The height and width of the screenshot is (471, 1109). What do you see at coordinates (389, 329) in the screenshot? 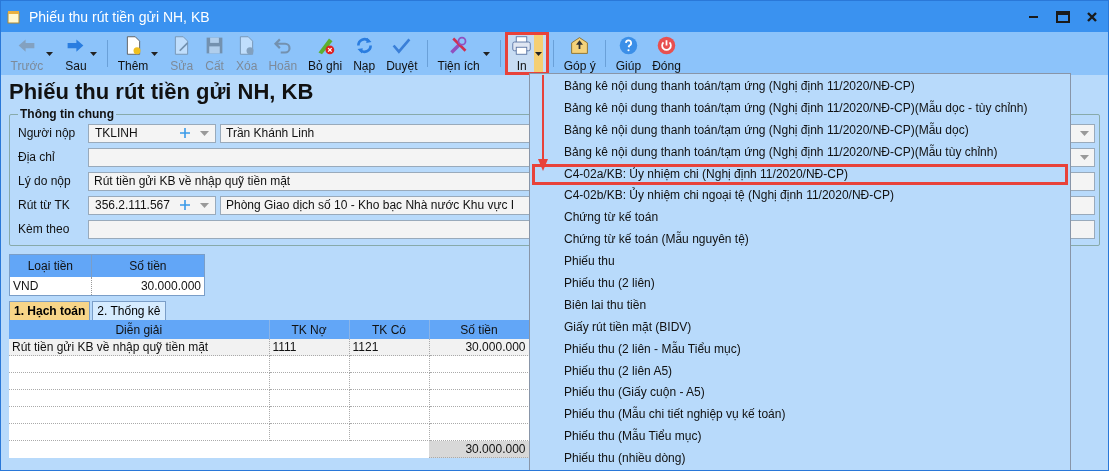
I see `column-header: TK Có` at bounding box center [389, 329].